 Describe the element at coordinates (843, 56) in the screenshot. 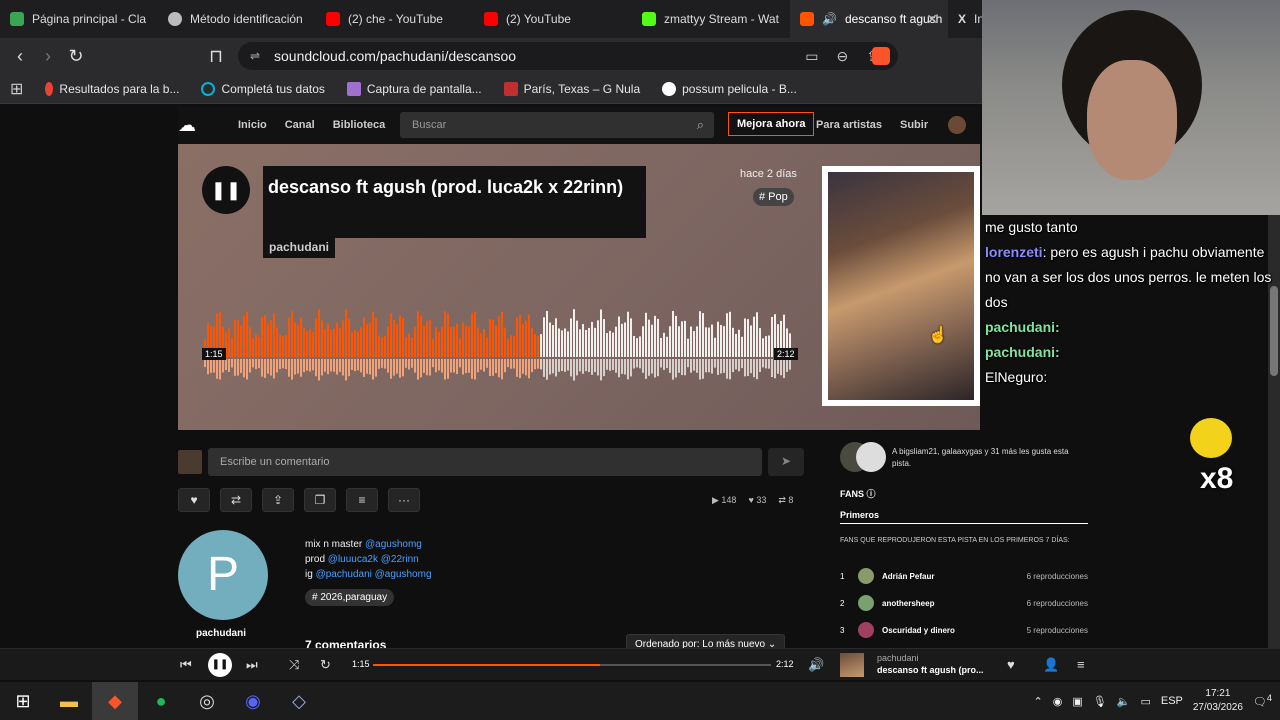

I see `zoom-icon: ⊖` at that location.